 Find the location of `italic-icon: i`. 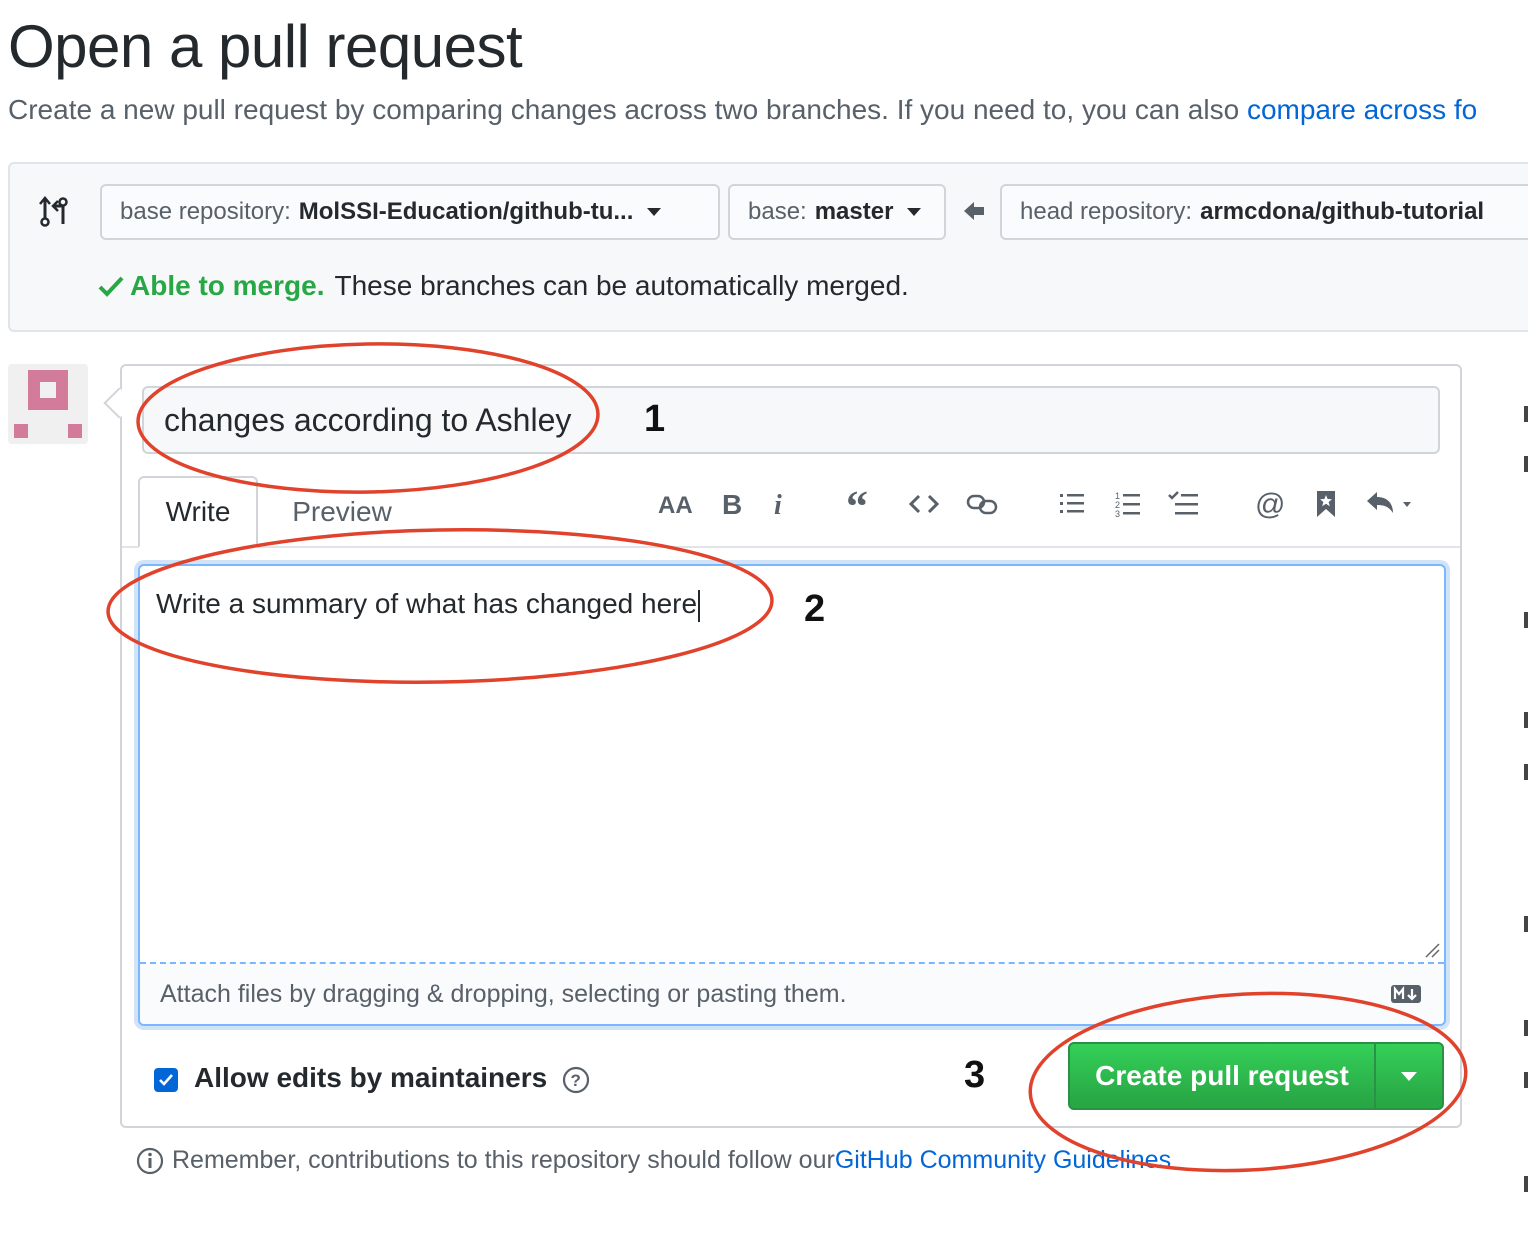

italic-icon: i is located at coordinates (780, 504).